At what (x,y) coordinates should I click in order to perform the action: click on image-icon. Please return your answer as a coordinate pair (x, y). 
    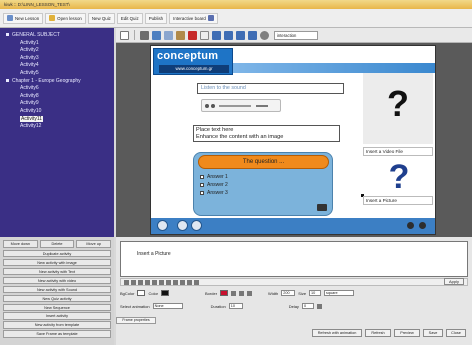
    Looking at the image, I should click on (156, 35).